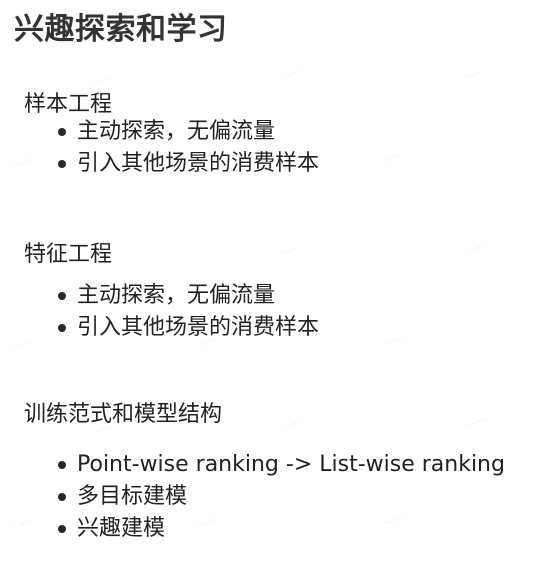  I want to click on list-item: 多目标建模, so click(279, 497).